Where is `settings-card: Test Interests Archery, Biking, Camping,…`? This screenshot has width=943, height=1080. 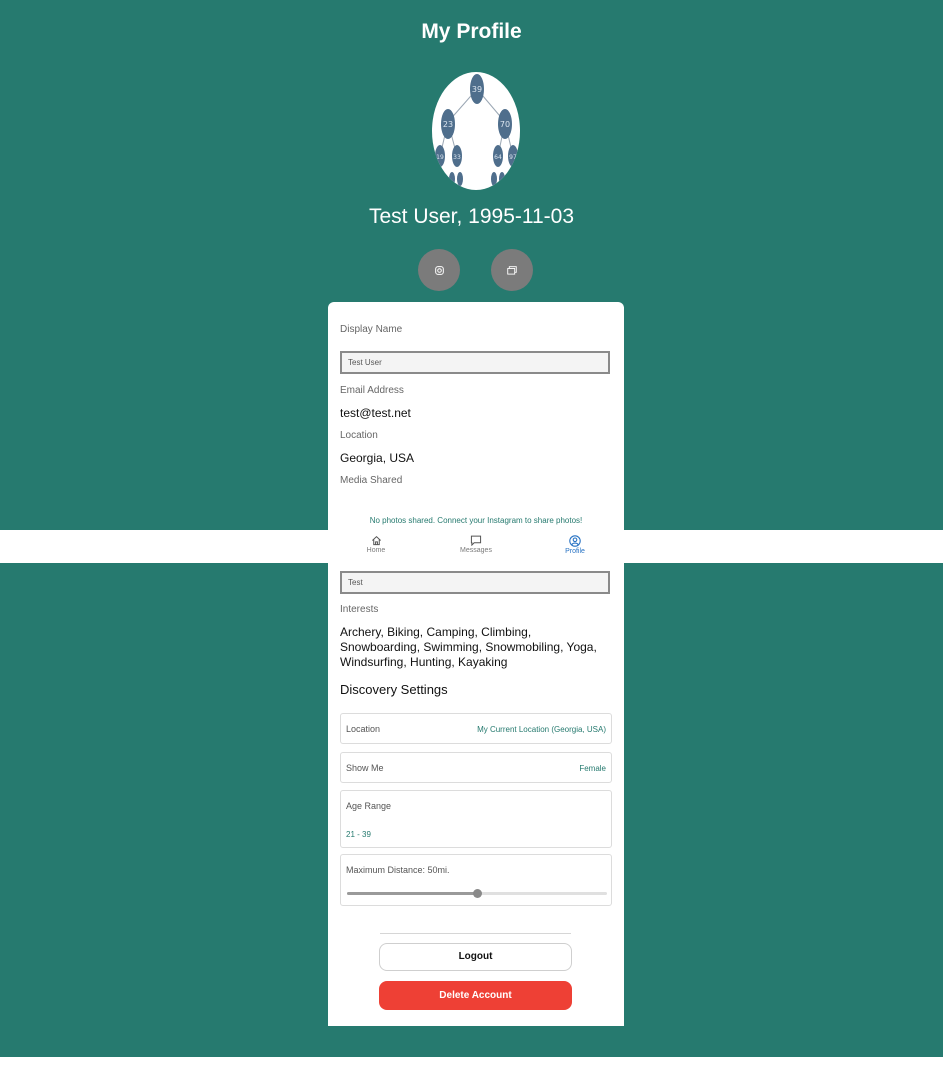
settings-card: Test Interests Archery, Biking, Camping,… is located at coordinates (476, 794).